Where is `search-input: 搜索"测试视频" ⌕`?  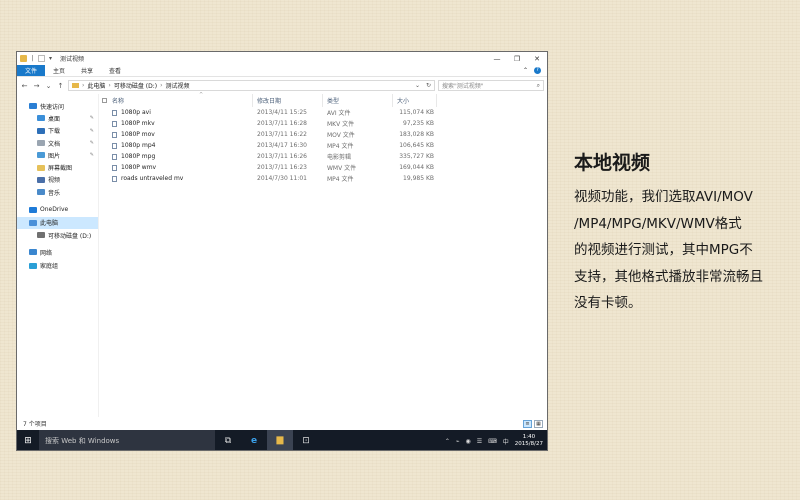 search-input: 搜索"测试视频" ⌕ is located at coordinates (491, 85).